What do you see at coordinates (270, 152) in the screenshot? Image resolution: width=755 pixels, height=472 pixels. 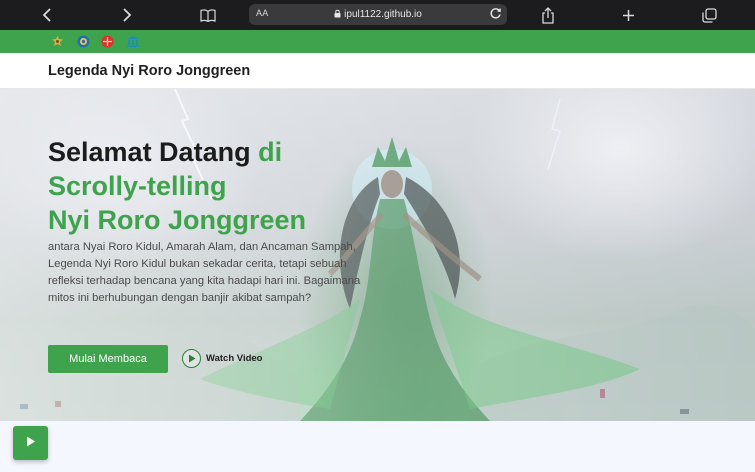 I see `hero-title-green: di` at bounding box center [270, 152].